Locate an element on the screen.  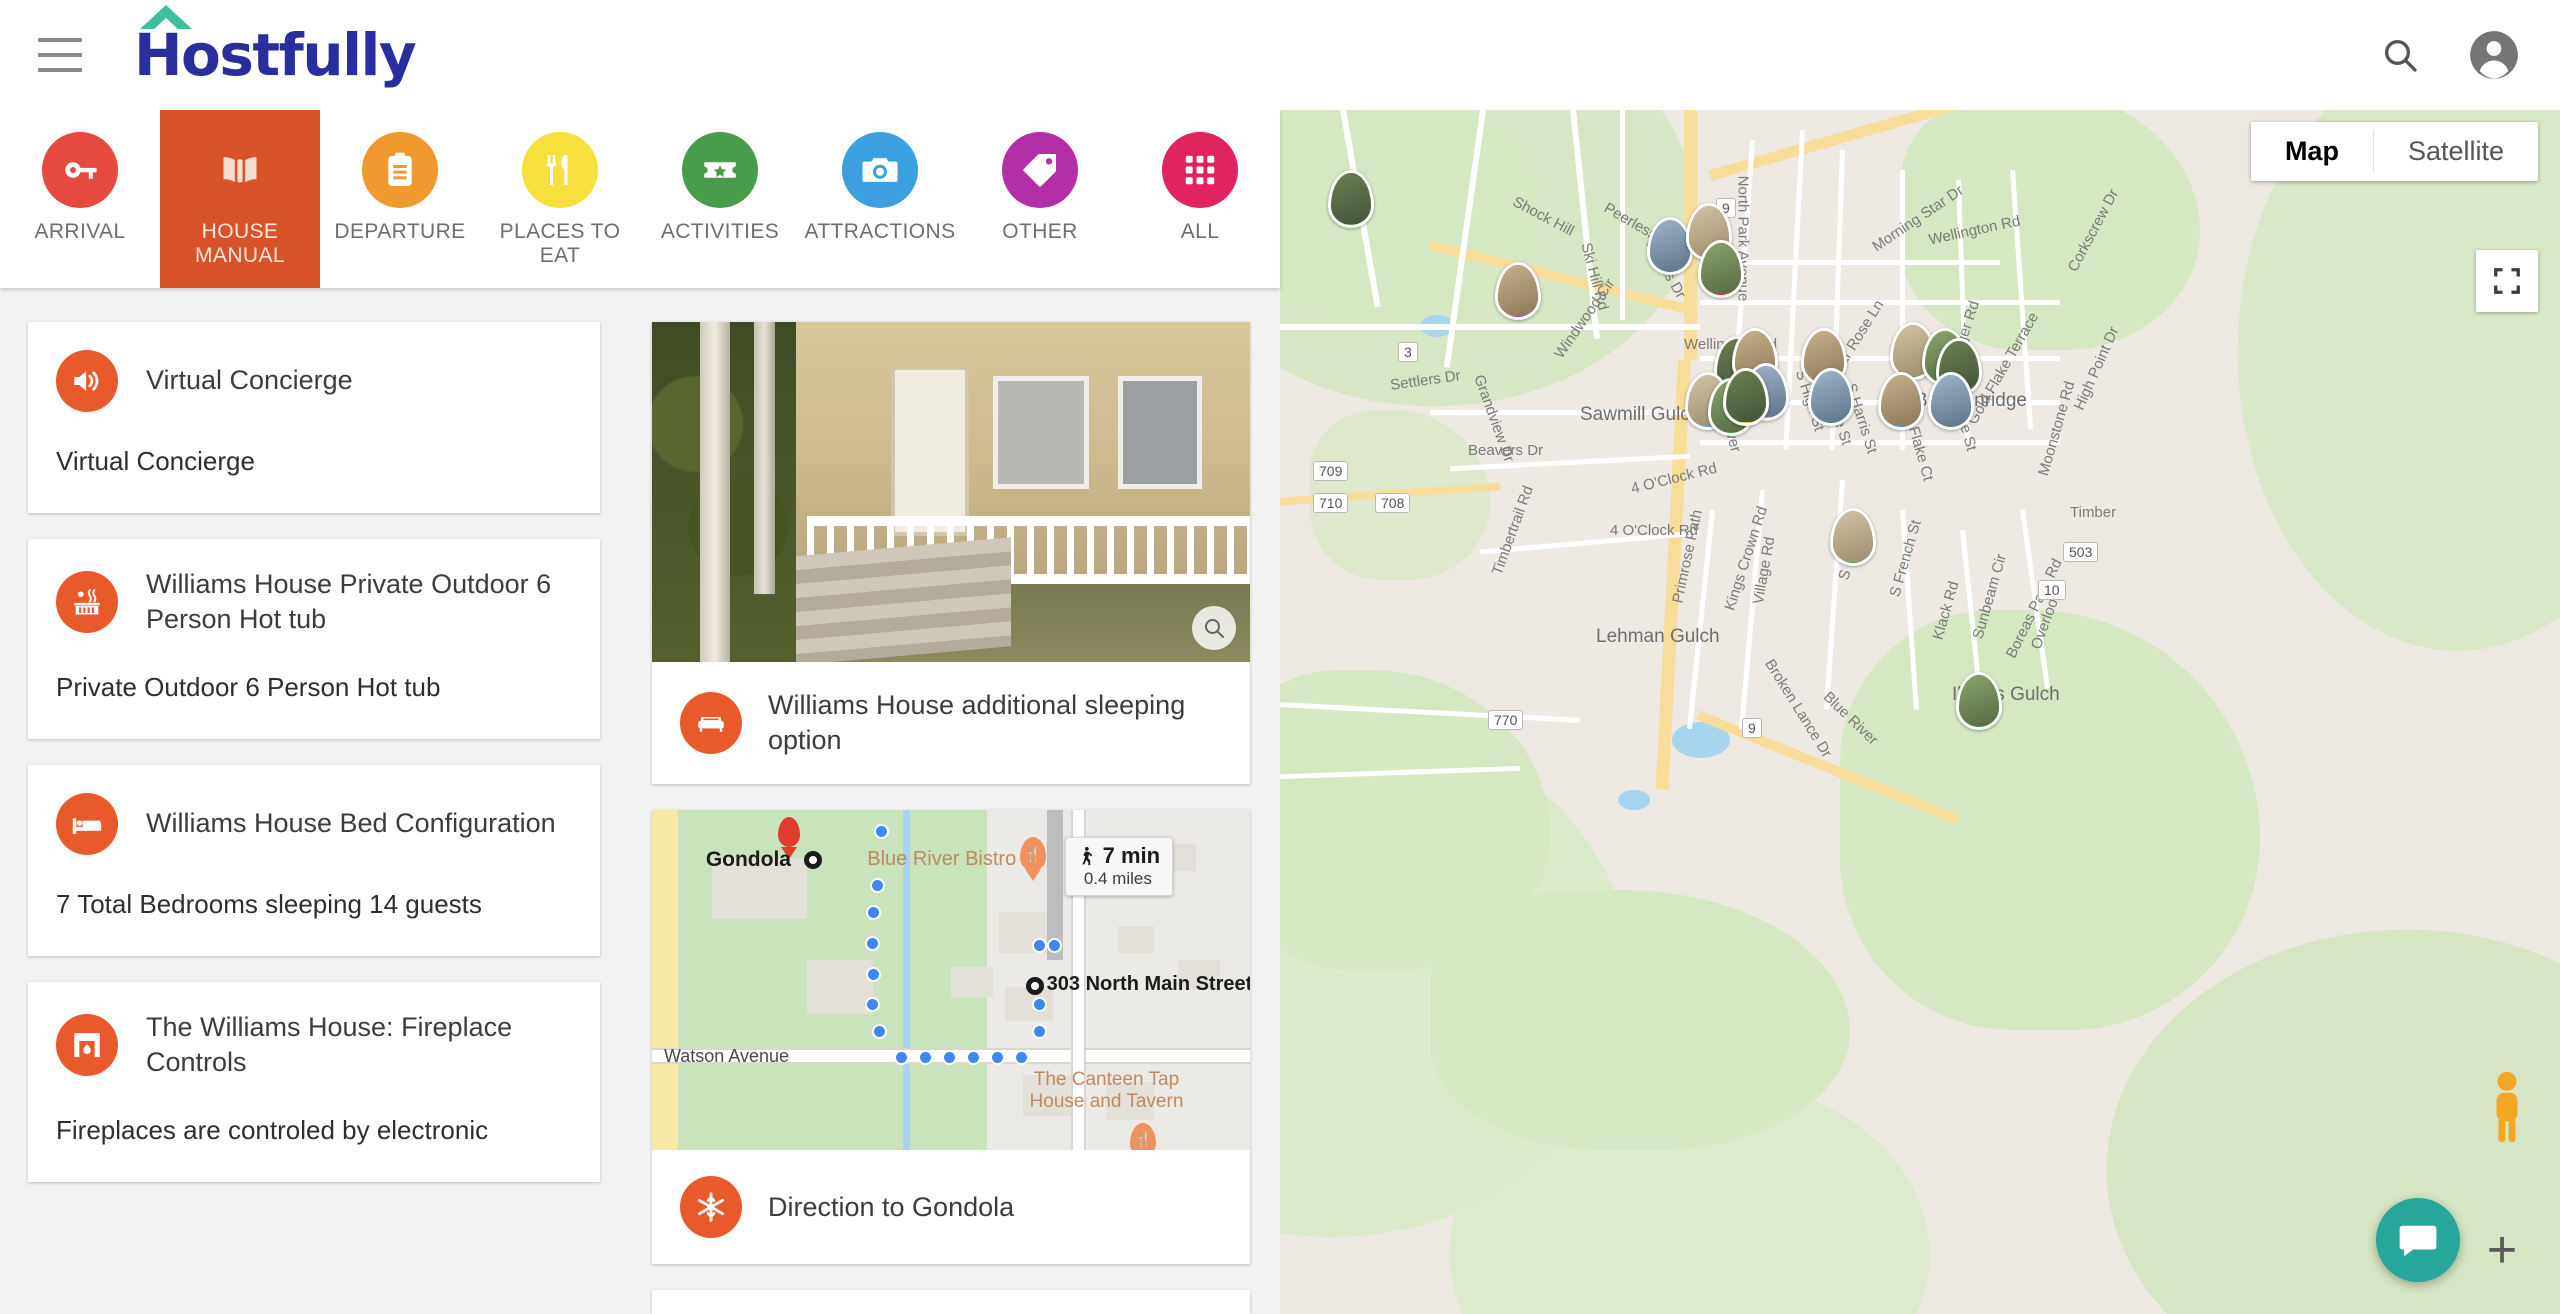
tab-arrival: Arrival is located at coordinates (80, 199).